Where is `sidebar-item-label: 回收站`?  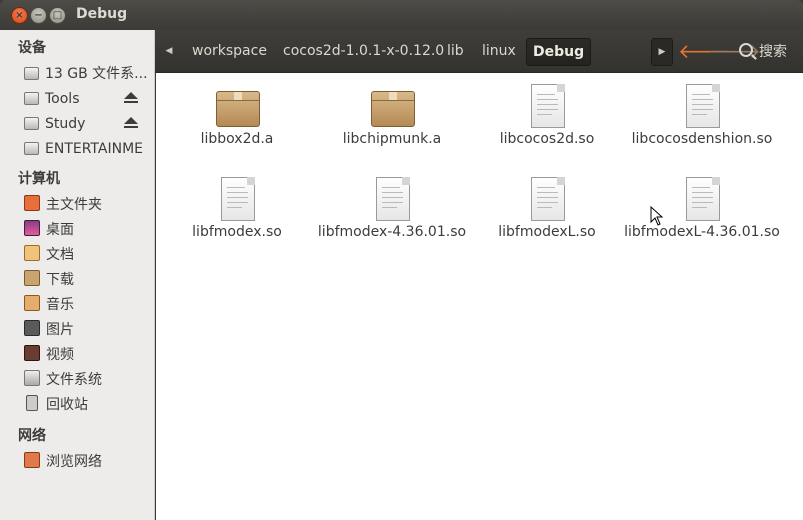 sidebar-item-label: 回收站 is located at coordinates (67, 405).